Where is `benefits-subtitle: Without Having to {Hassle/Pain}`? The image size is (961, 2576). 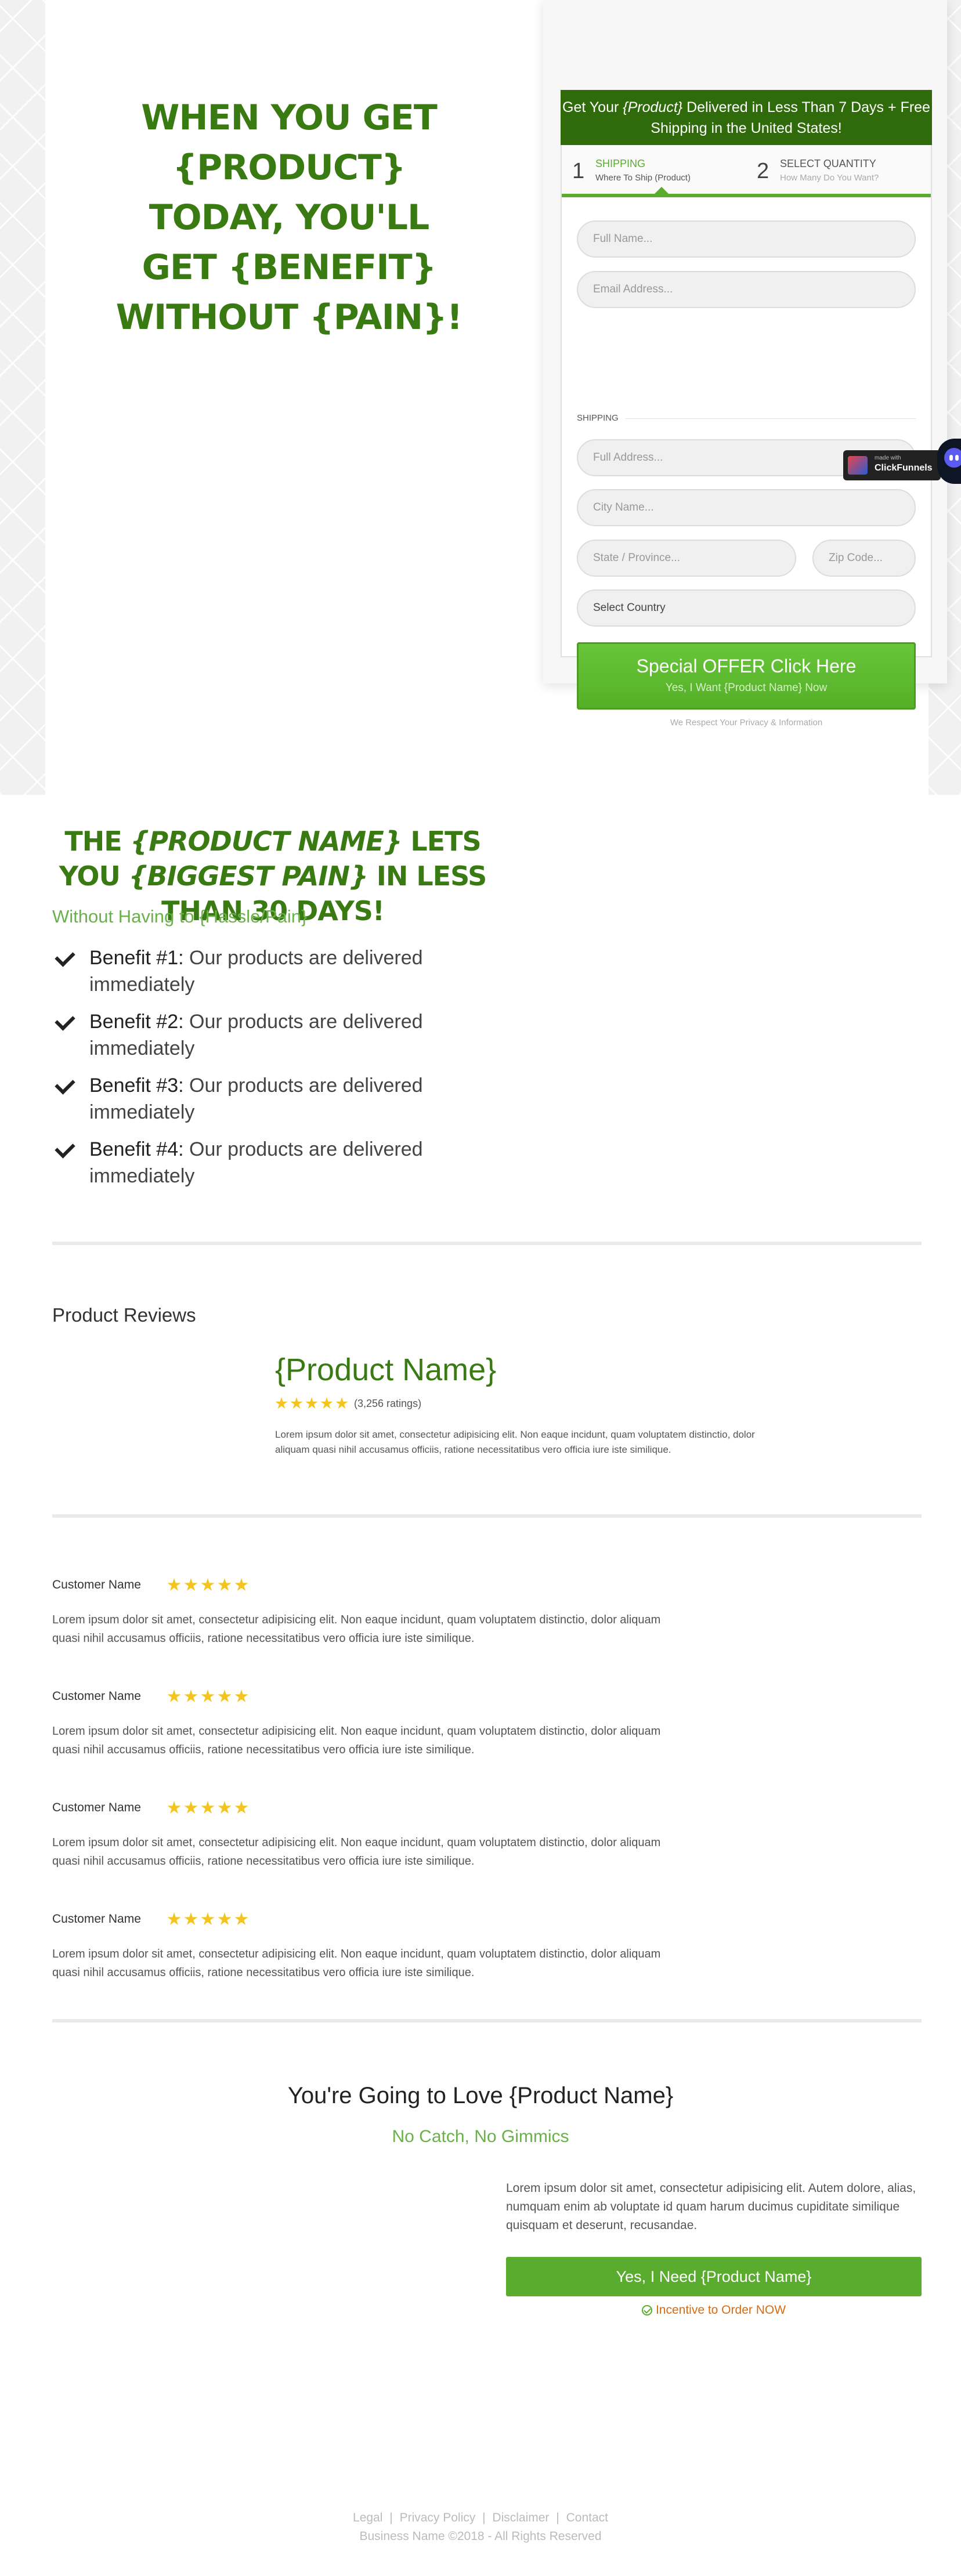
benefits-subtitle: Without Having to {Hassle/Pain} is located at coordinates (180, 916).